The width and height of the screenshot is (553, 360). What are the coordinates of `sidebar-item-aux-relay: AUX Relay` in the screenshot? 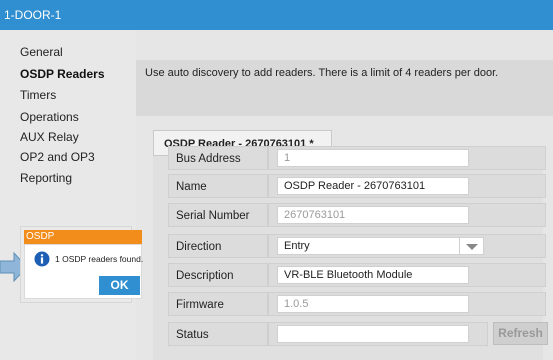 It's located at (49, 137).